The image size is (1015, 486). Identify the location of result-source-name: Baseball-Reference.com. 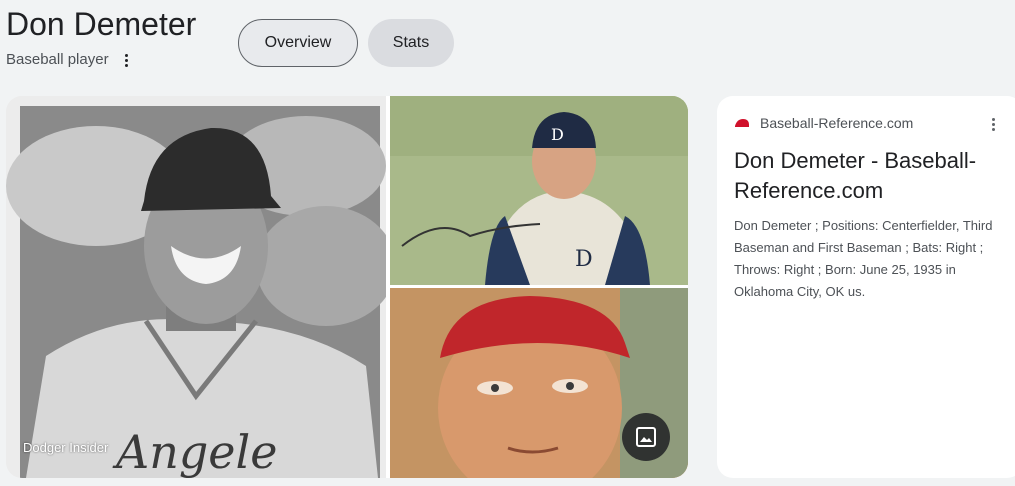
(837, 123).